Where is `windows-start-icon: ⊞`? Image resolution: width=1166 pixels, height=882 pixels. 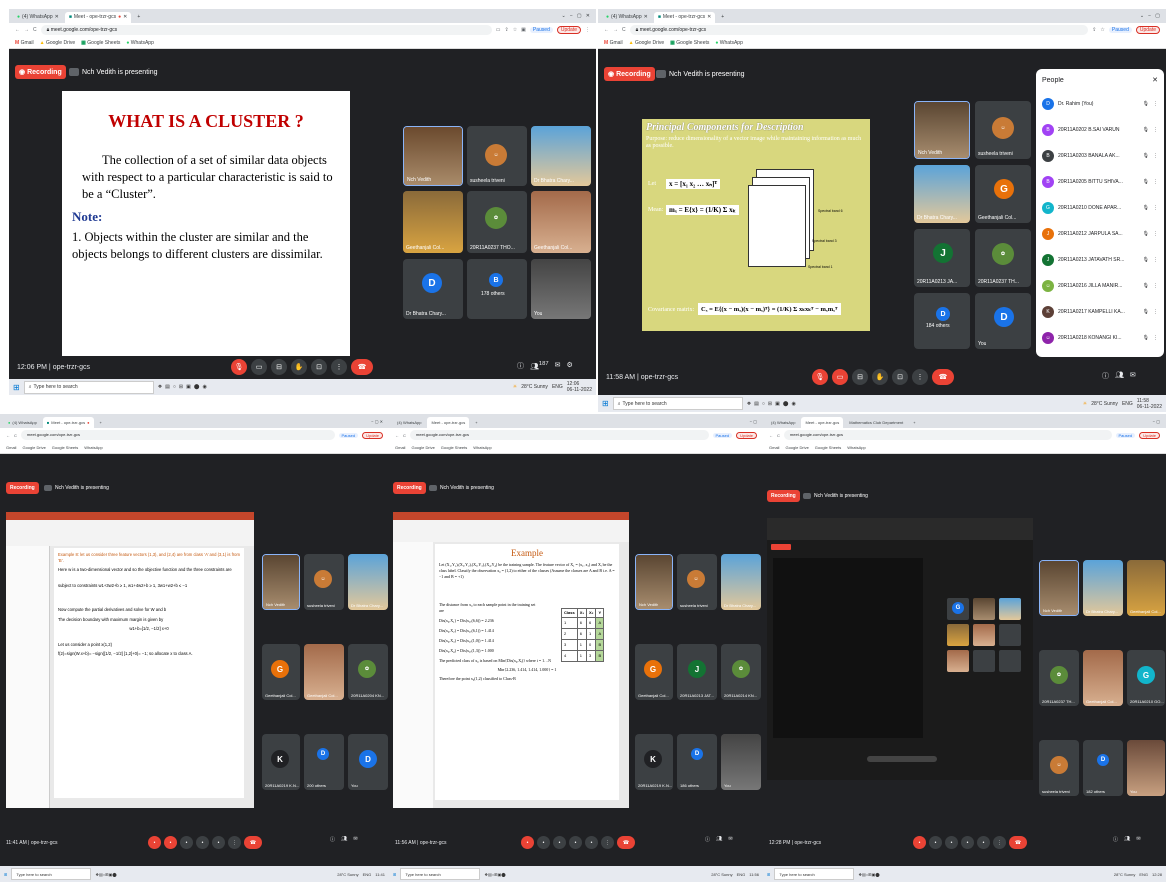
windows-start-icon: ⊞ is located at coordinates (605, 403).